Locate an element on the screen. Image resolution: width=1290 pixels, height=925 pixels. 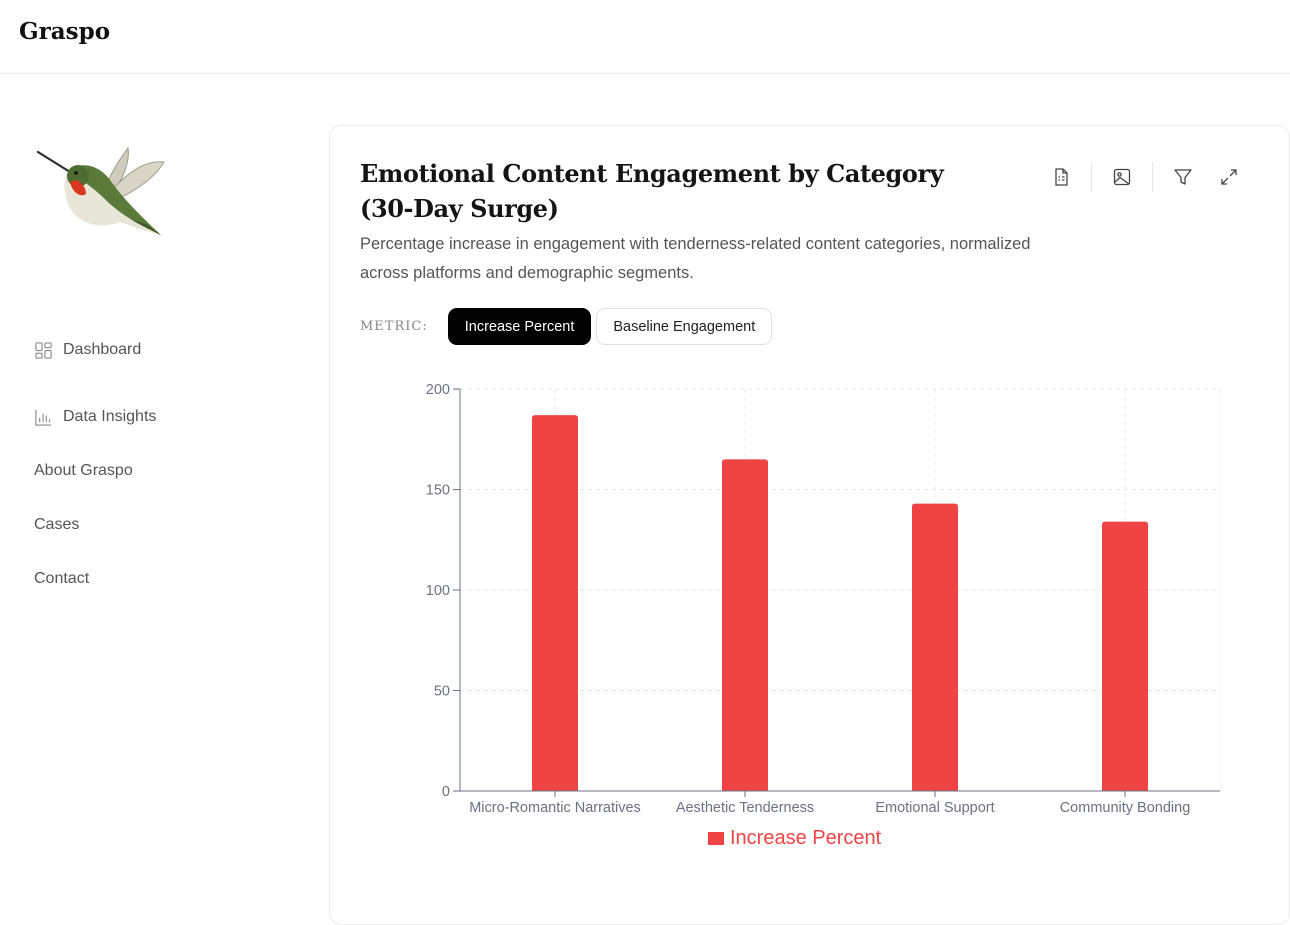
filter-icon is located at coordinates (1183, 177).